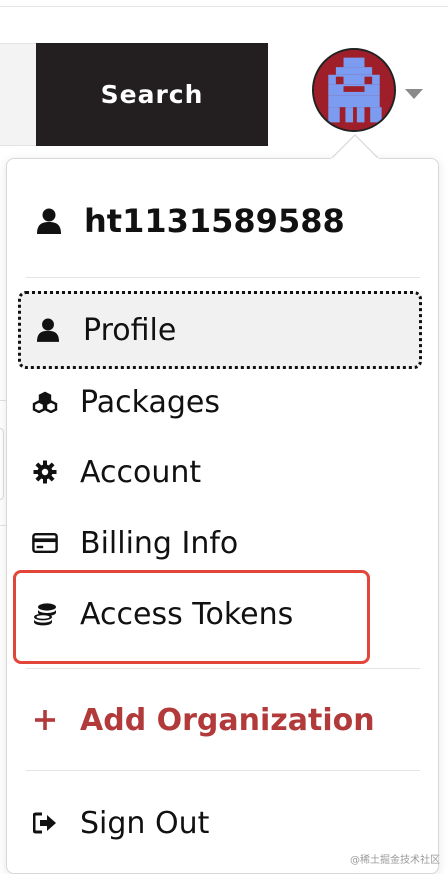 Image resolution: width=448 pixels, height=874 pixels. What do you see at coordinates (2, 464) in the screenshot?
I see `background-card-edge` at bounding box center [2, 464].